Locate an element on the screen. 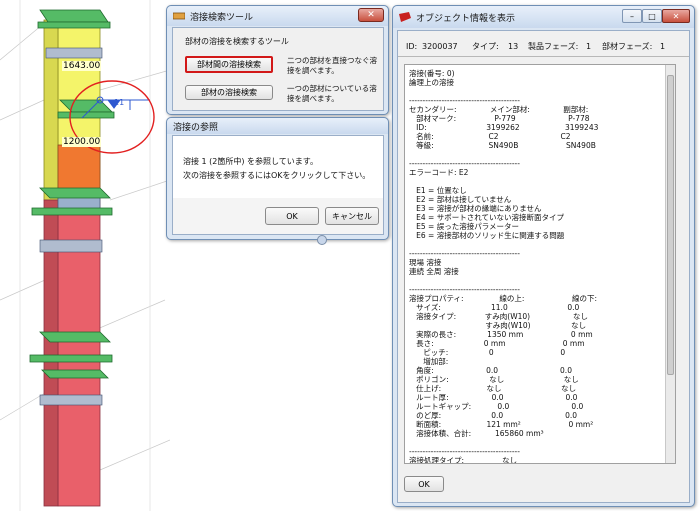 The height and width of the screenshot is (511, 700). weld-search-title: 溶接検索ツール is located at coordinates (222, 17).